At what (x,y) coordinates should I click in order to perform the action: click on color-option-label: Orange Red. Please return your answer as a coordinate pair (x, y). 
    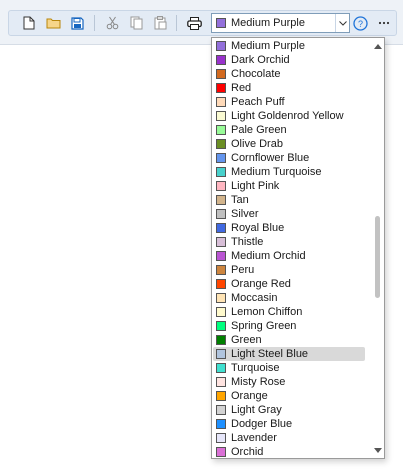
    Looking at the image, I should click on (261, 284).